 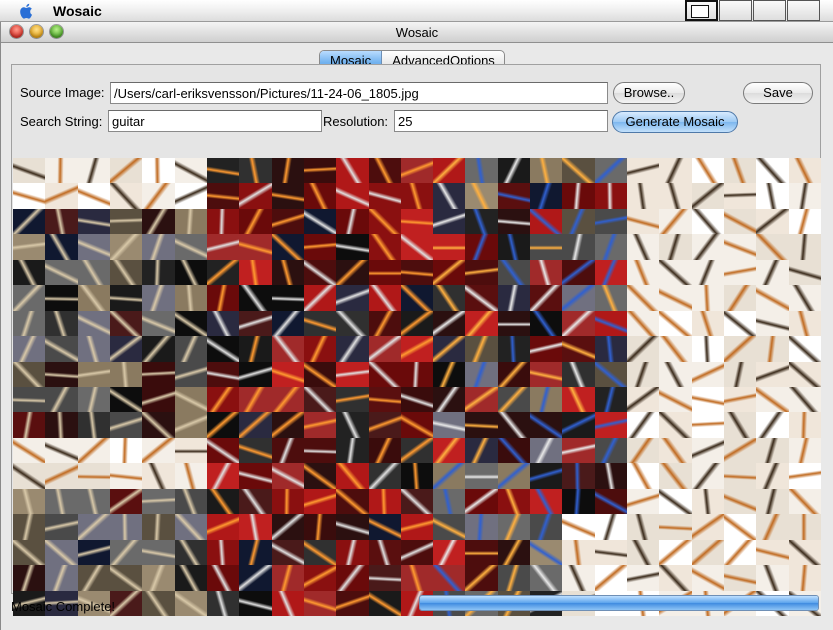 What do you see at coordinates (803, 10) in the screenshot?
I see `space-4-button` at bounding box center [803, 10].